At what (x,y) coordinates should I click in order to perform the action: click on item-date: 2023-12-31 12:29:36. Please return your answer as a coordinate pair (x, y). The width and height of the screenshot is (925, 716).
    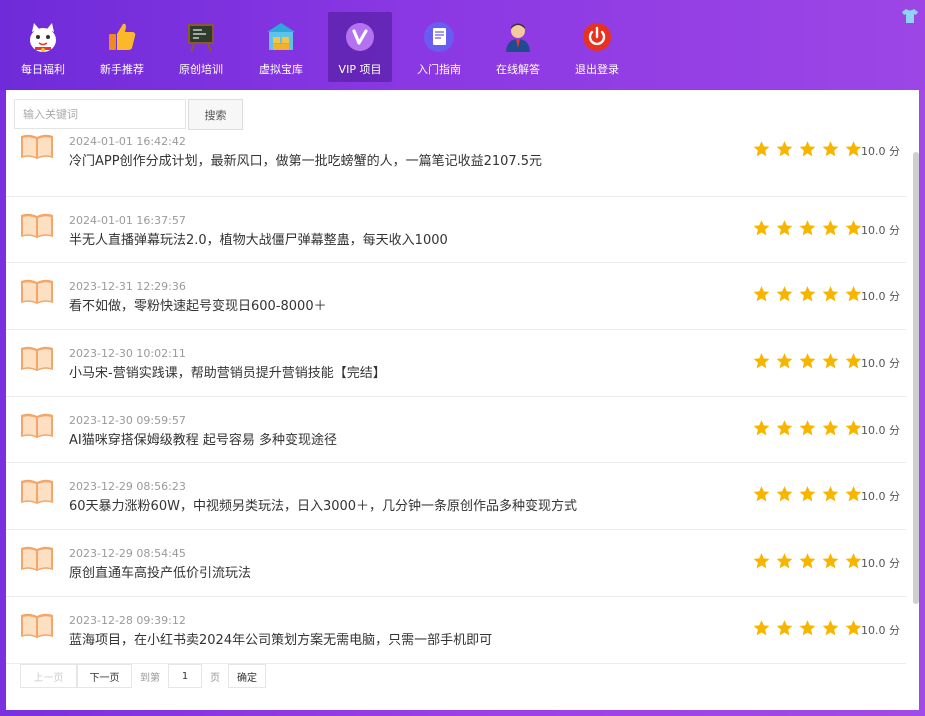
    Looking at the image, I should click on (127, 287).